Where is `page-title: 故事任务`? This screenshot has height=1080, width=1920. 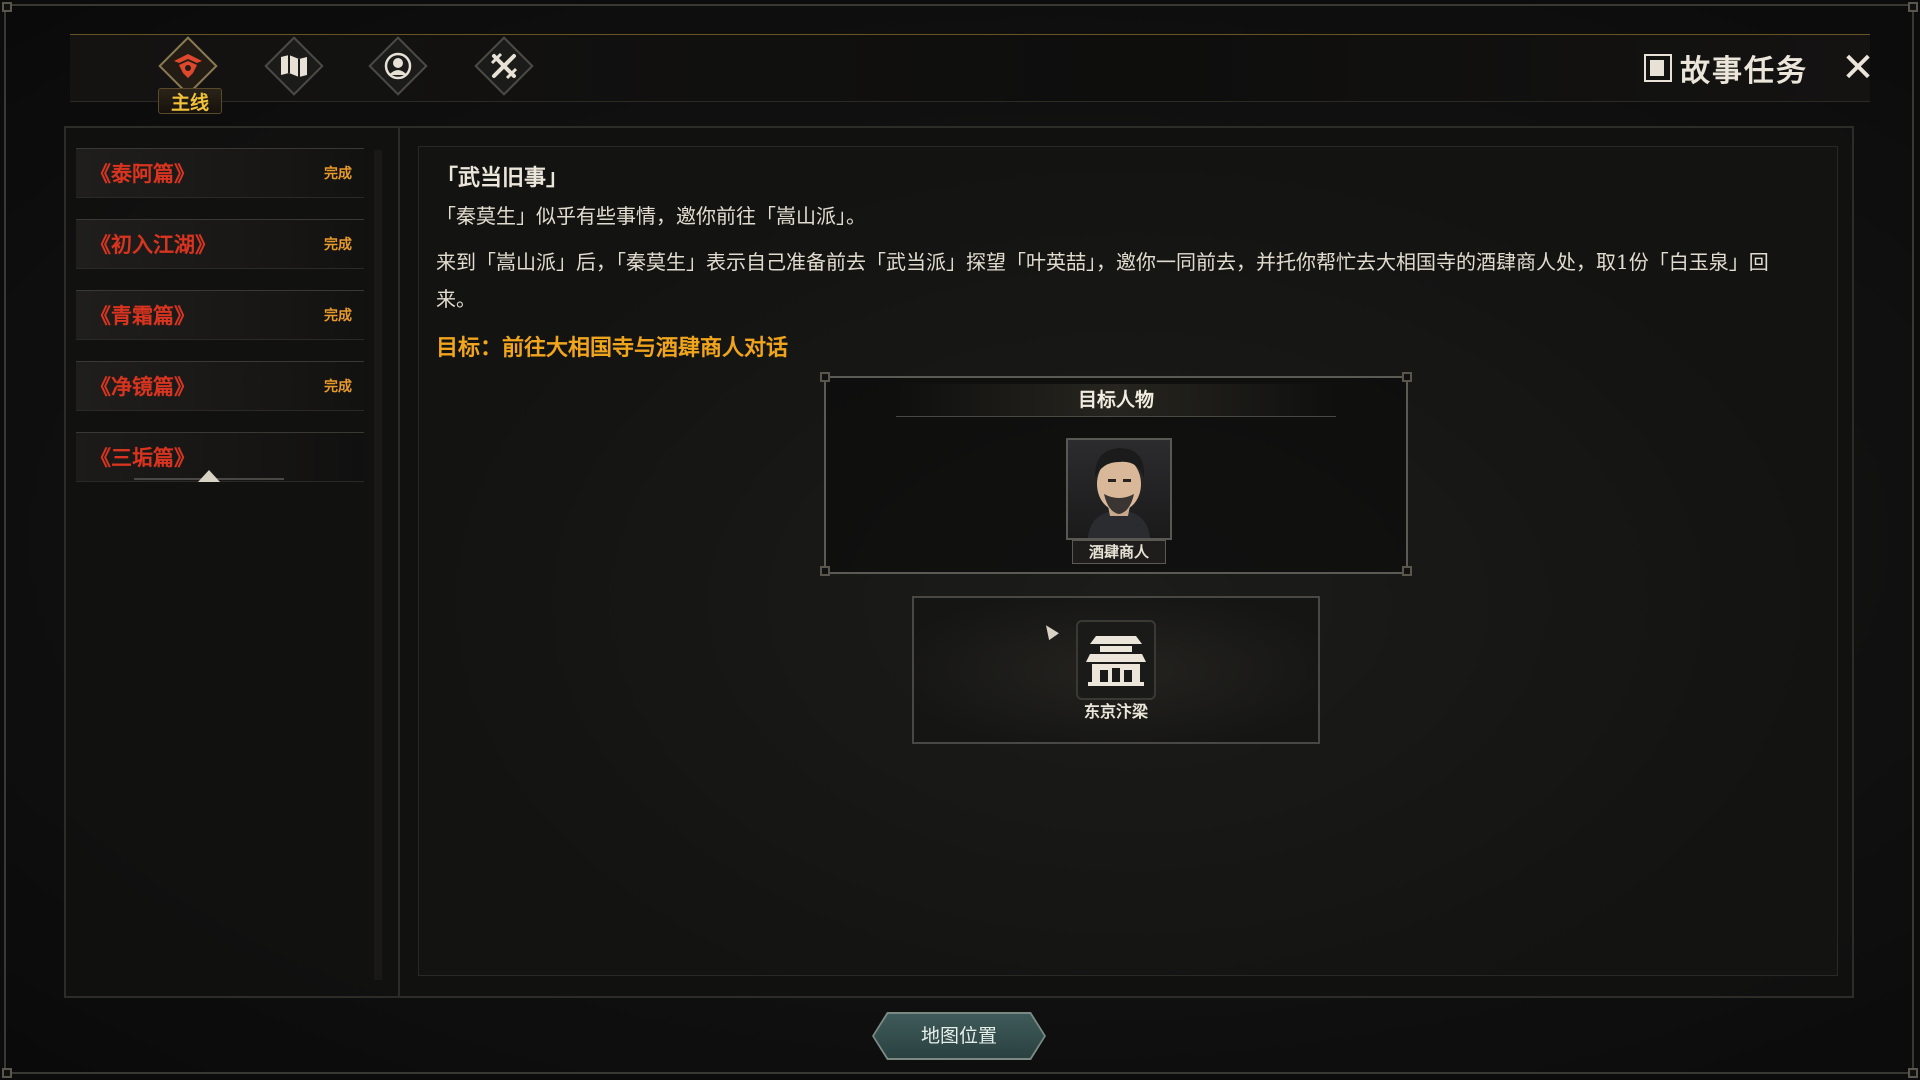
page-title: 故事任务 is located at coordinates (1726, 68).